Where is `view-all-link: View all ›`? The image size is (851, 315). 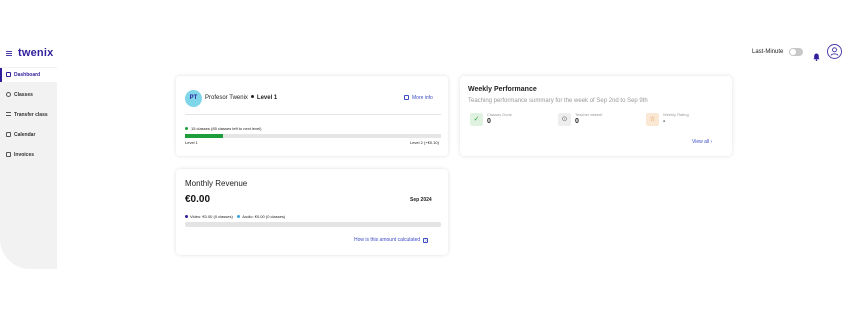
view-all-link: View all › is located at coordinates (702, 142).